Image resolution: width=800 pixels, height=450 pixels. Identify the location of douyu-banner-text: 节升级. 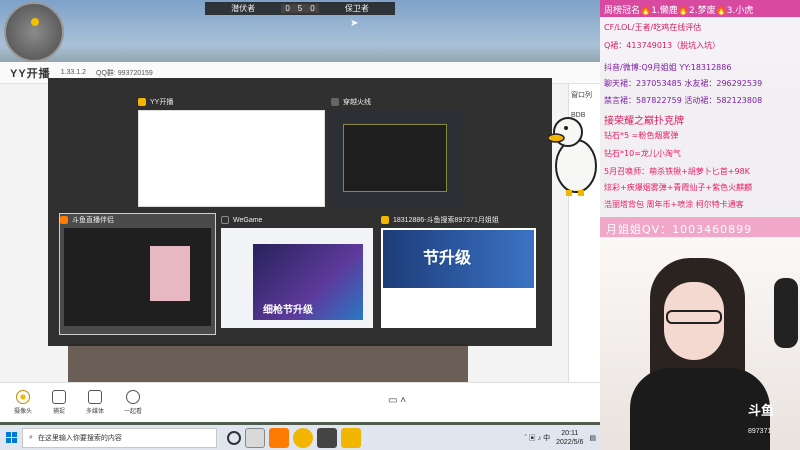
(447, 258).